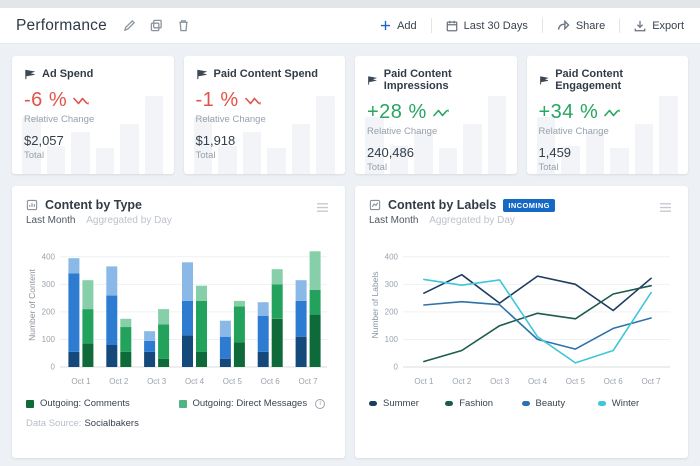 The height and width of the screenshot is (466, 700). I want to click on chart-legend: Summer Fashion Beauty Winter, so click(521, 403).